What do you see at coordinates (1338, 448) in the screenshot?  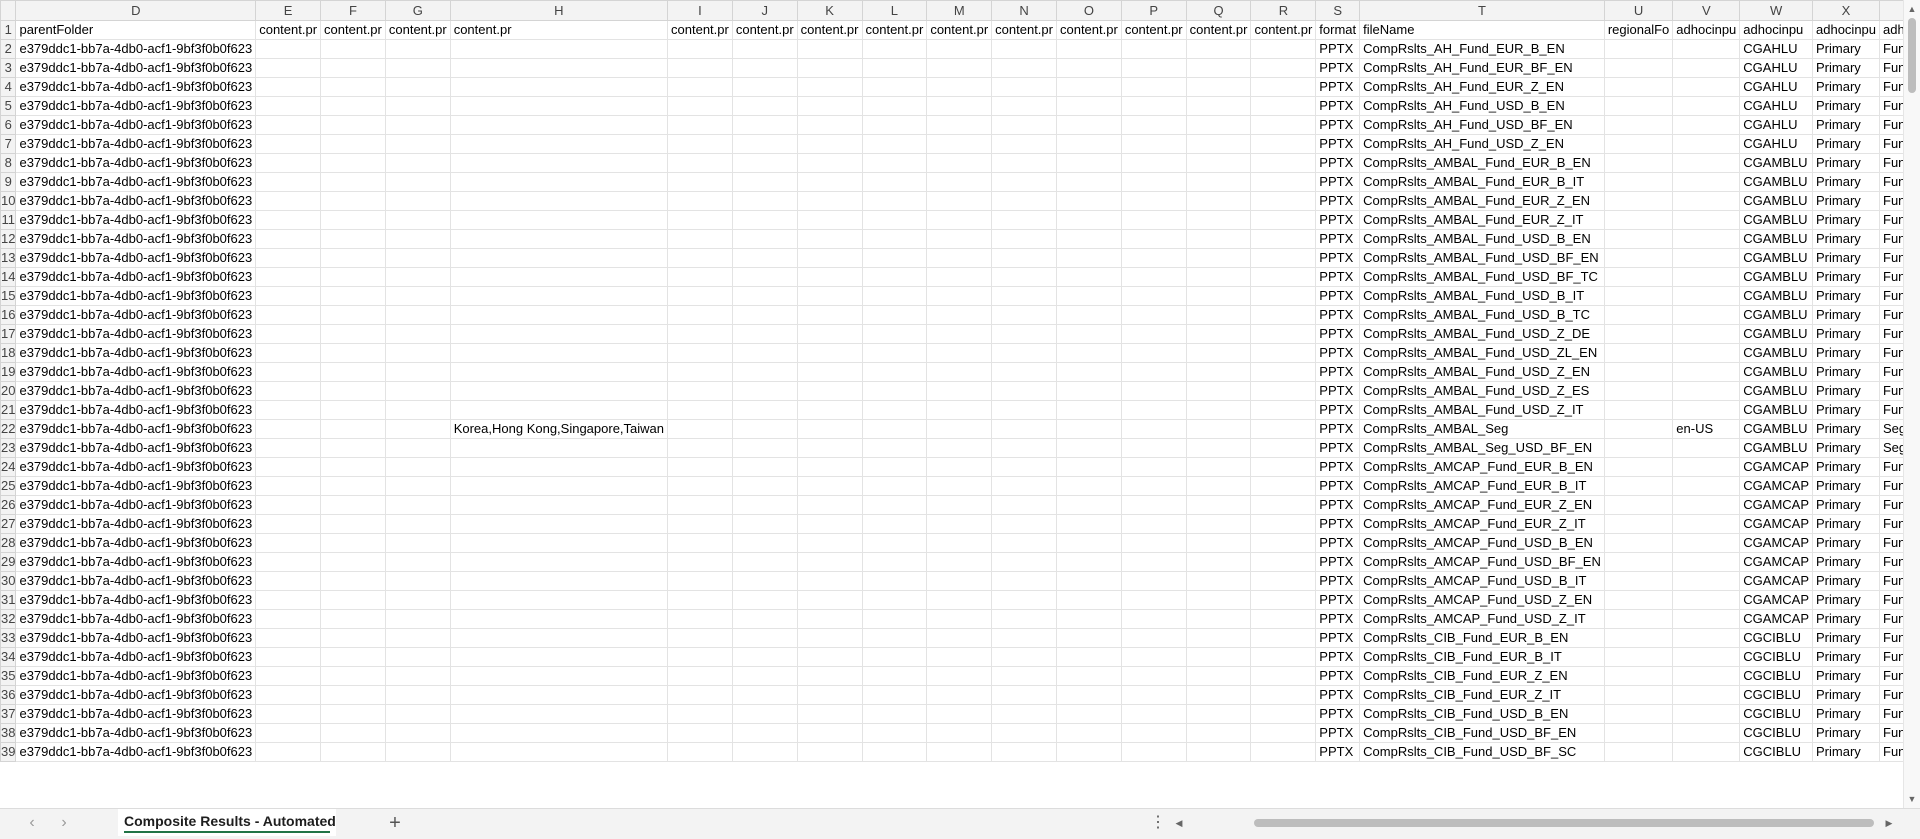 I see `cell: PPTX` at bounding box center [1338, 448].